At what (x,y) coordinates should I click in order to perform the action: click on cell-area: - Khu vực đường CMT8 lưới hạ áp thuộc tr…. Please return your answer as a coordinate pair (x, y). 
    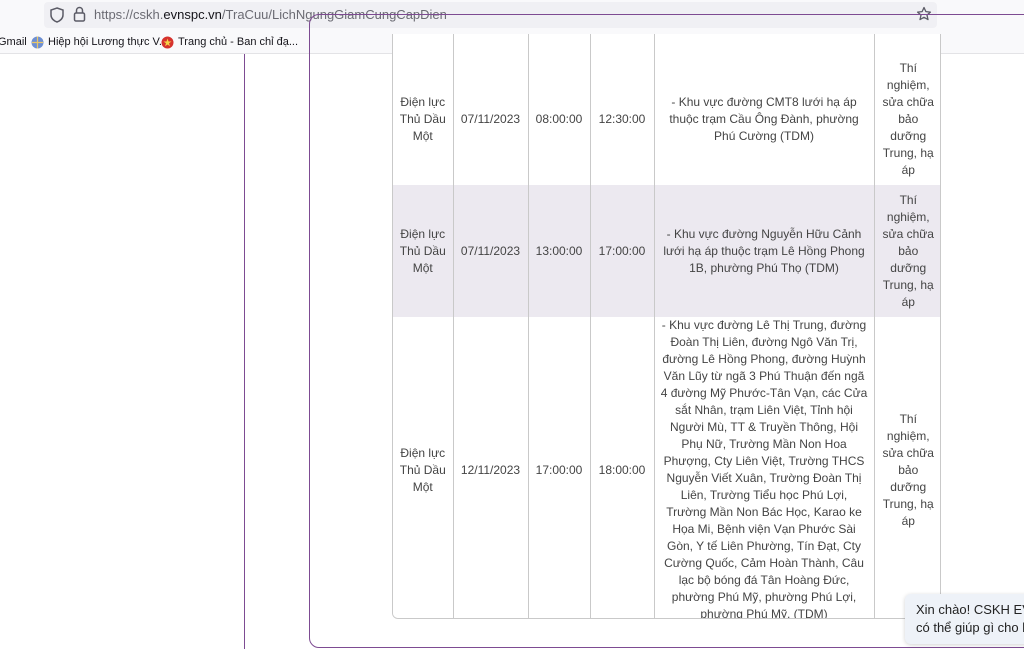
    Looking at the image, I should click on (764, 109).